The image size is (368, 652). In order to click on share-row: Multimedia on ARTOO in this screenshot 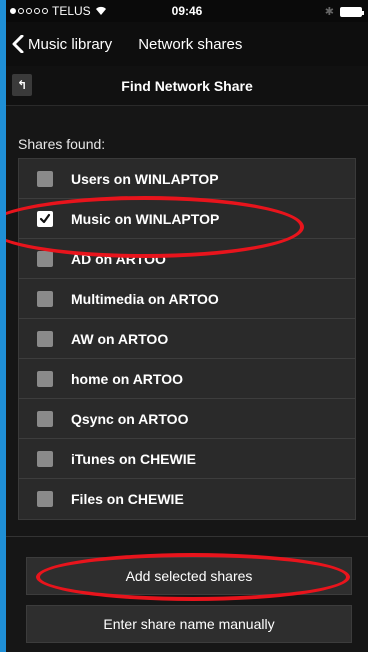, I will do `click(187, 299)`.